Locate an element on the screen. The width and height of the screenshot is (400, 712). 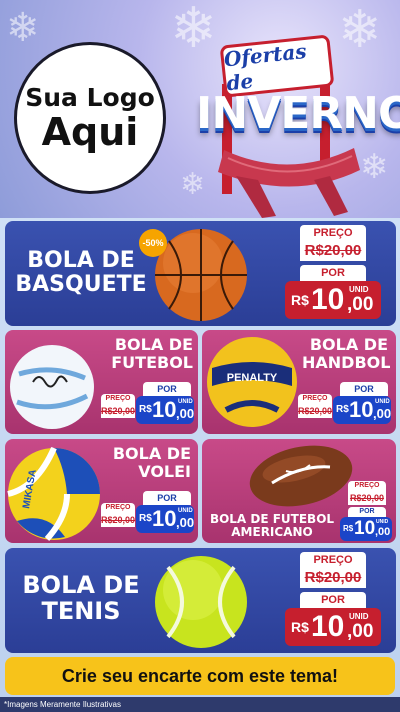
ball-brand-penalty: PENALTY is located at coordinates (252, 378).